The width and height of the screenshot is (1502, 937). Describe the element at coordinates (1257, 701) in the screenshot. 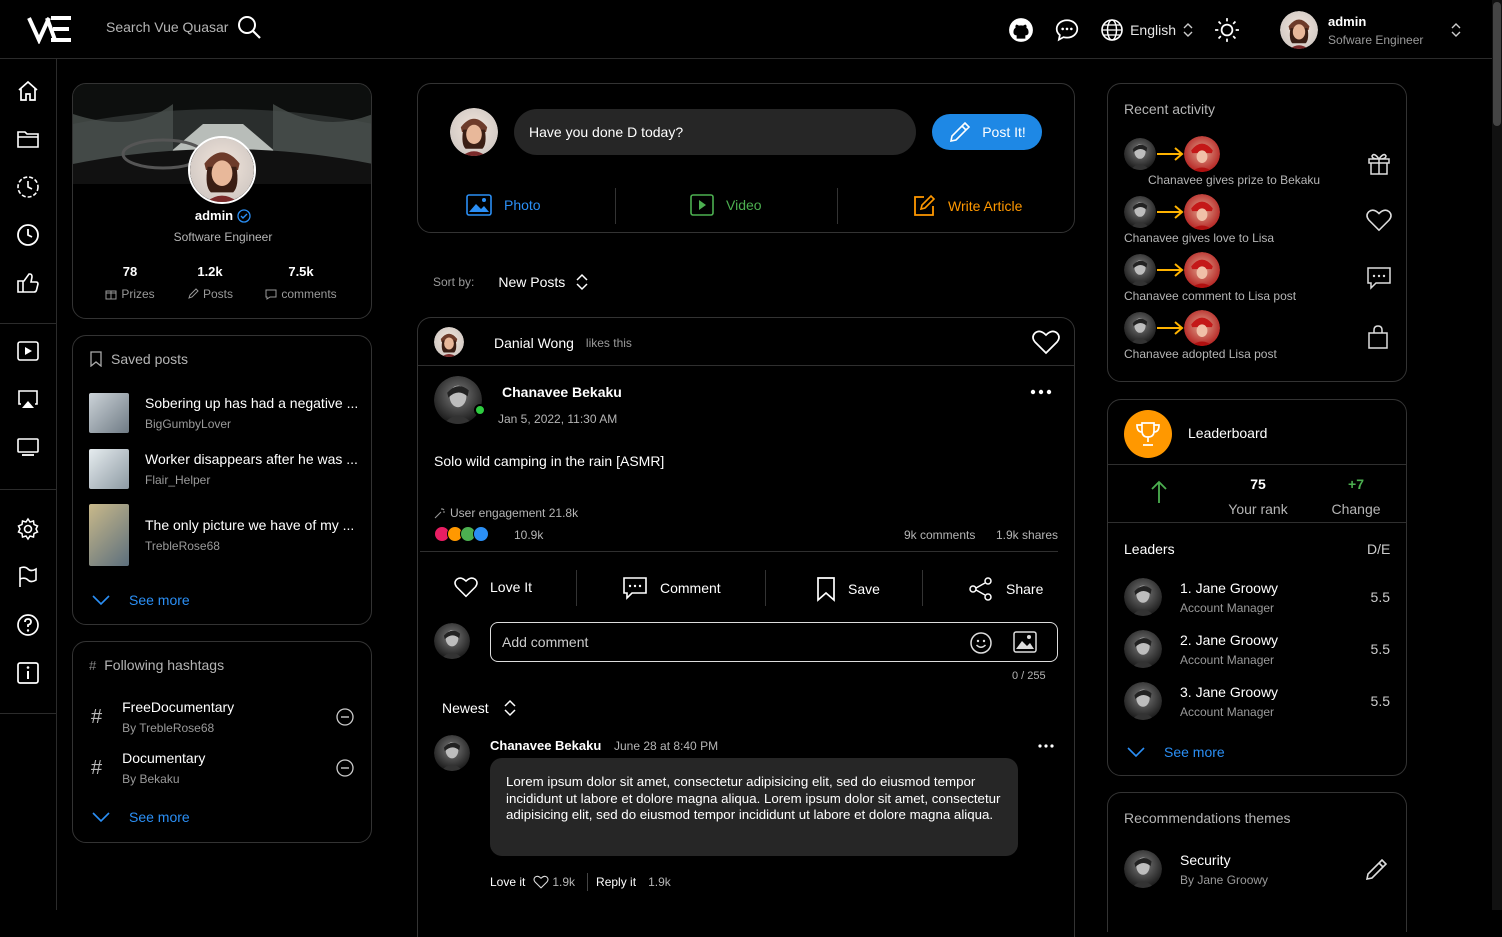

I see `leader-item: 3. Jane Groowy Account Manager 5.5` at that location.